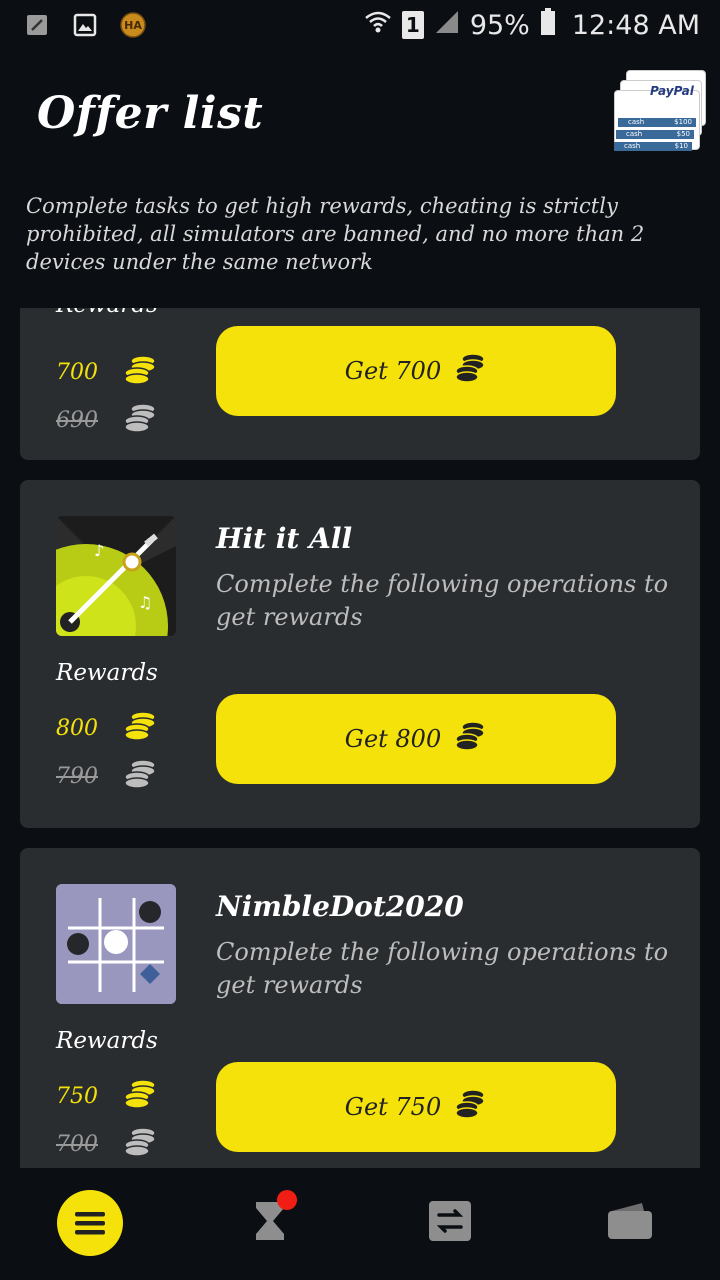  I want to click on reward-old-row: 790, so click(107, 776).